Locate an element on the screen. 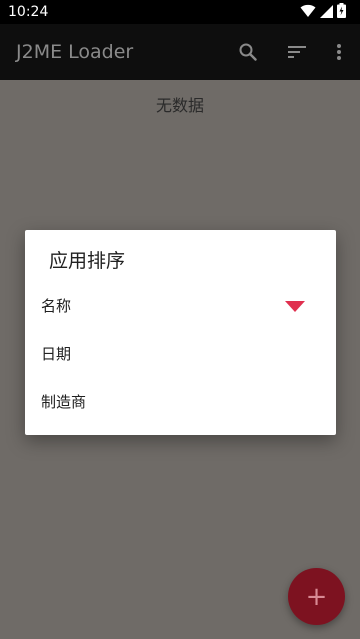 This screenshot has height=639, width=360. app-title: J2ME Loader is located at coordinates (75, 52).